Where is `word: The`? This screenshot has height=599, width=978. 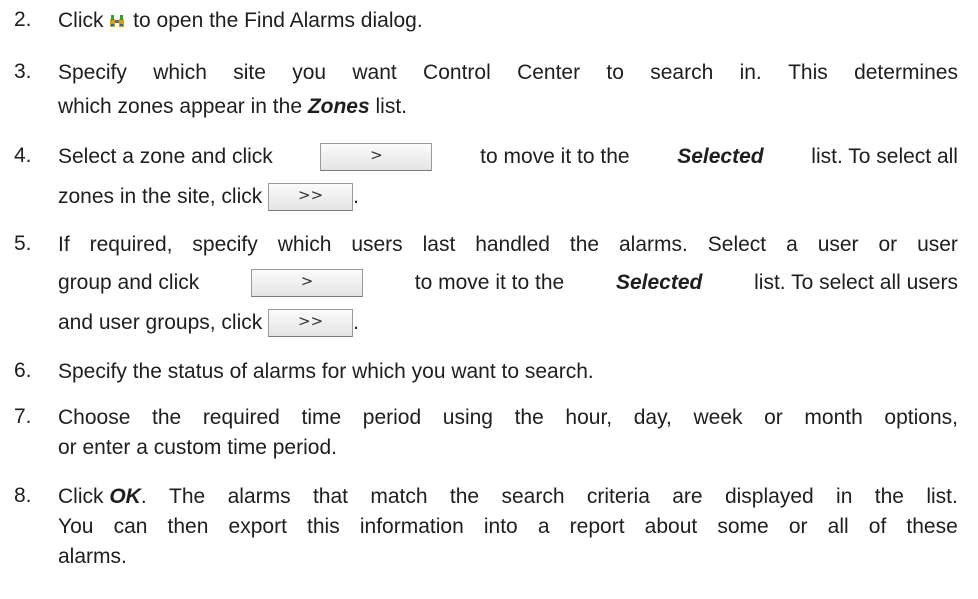 word: The is located at coordinates (187, 496).